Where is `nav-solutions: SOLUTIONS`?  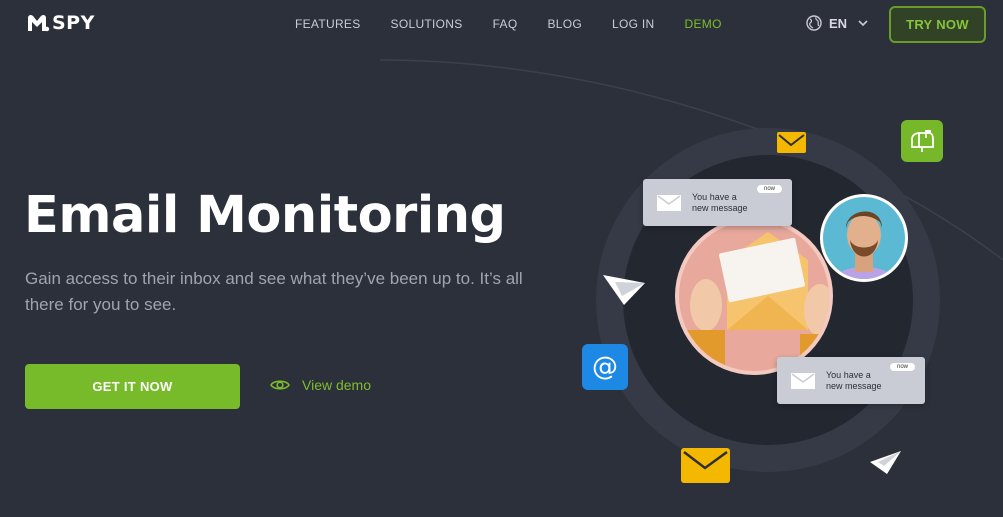
nav-solutions: SOLUTIONS is located at coordinates (427, 24).